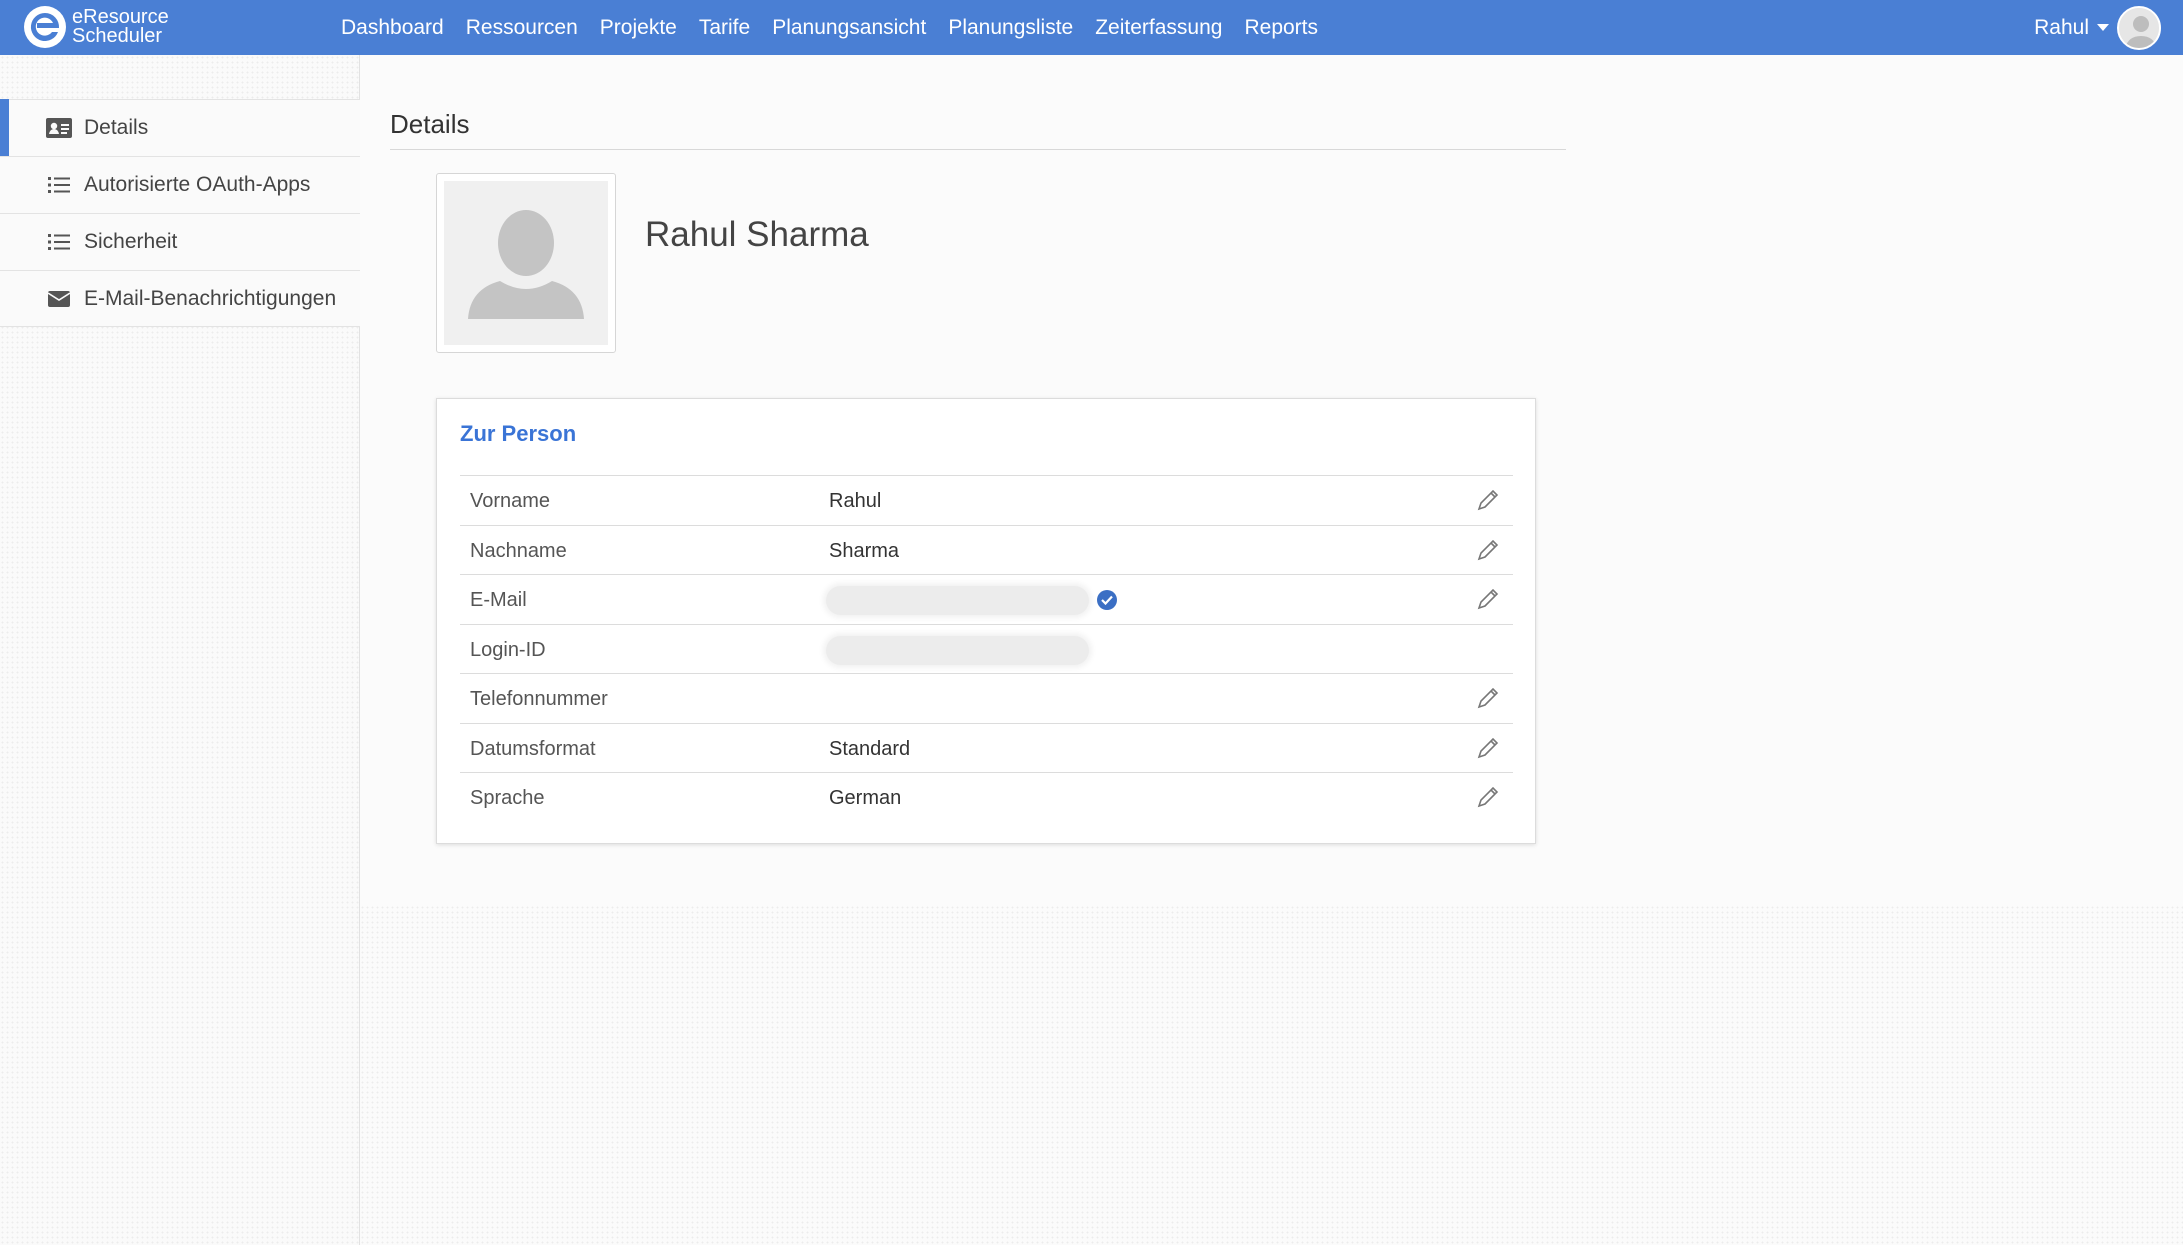 The height and width of the screenshot is (1245, 2183). I want to click on sidebar-item-sicherheit: Sicherheit, so click(180, 241).